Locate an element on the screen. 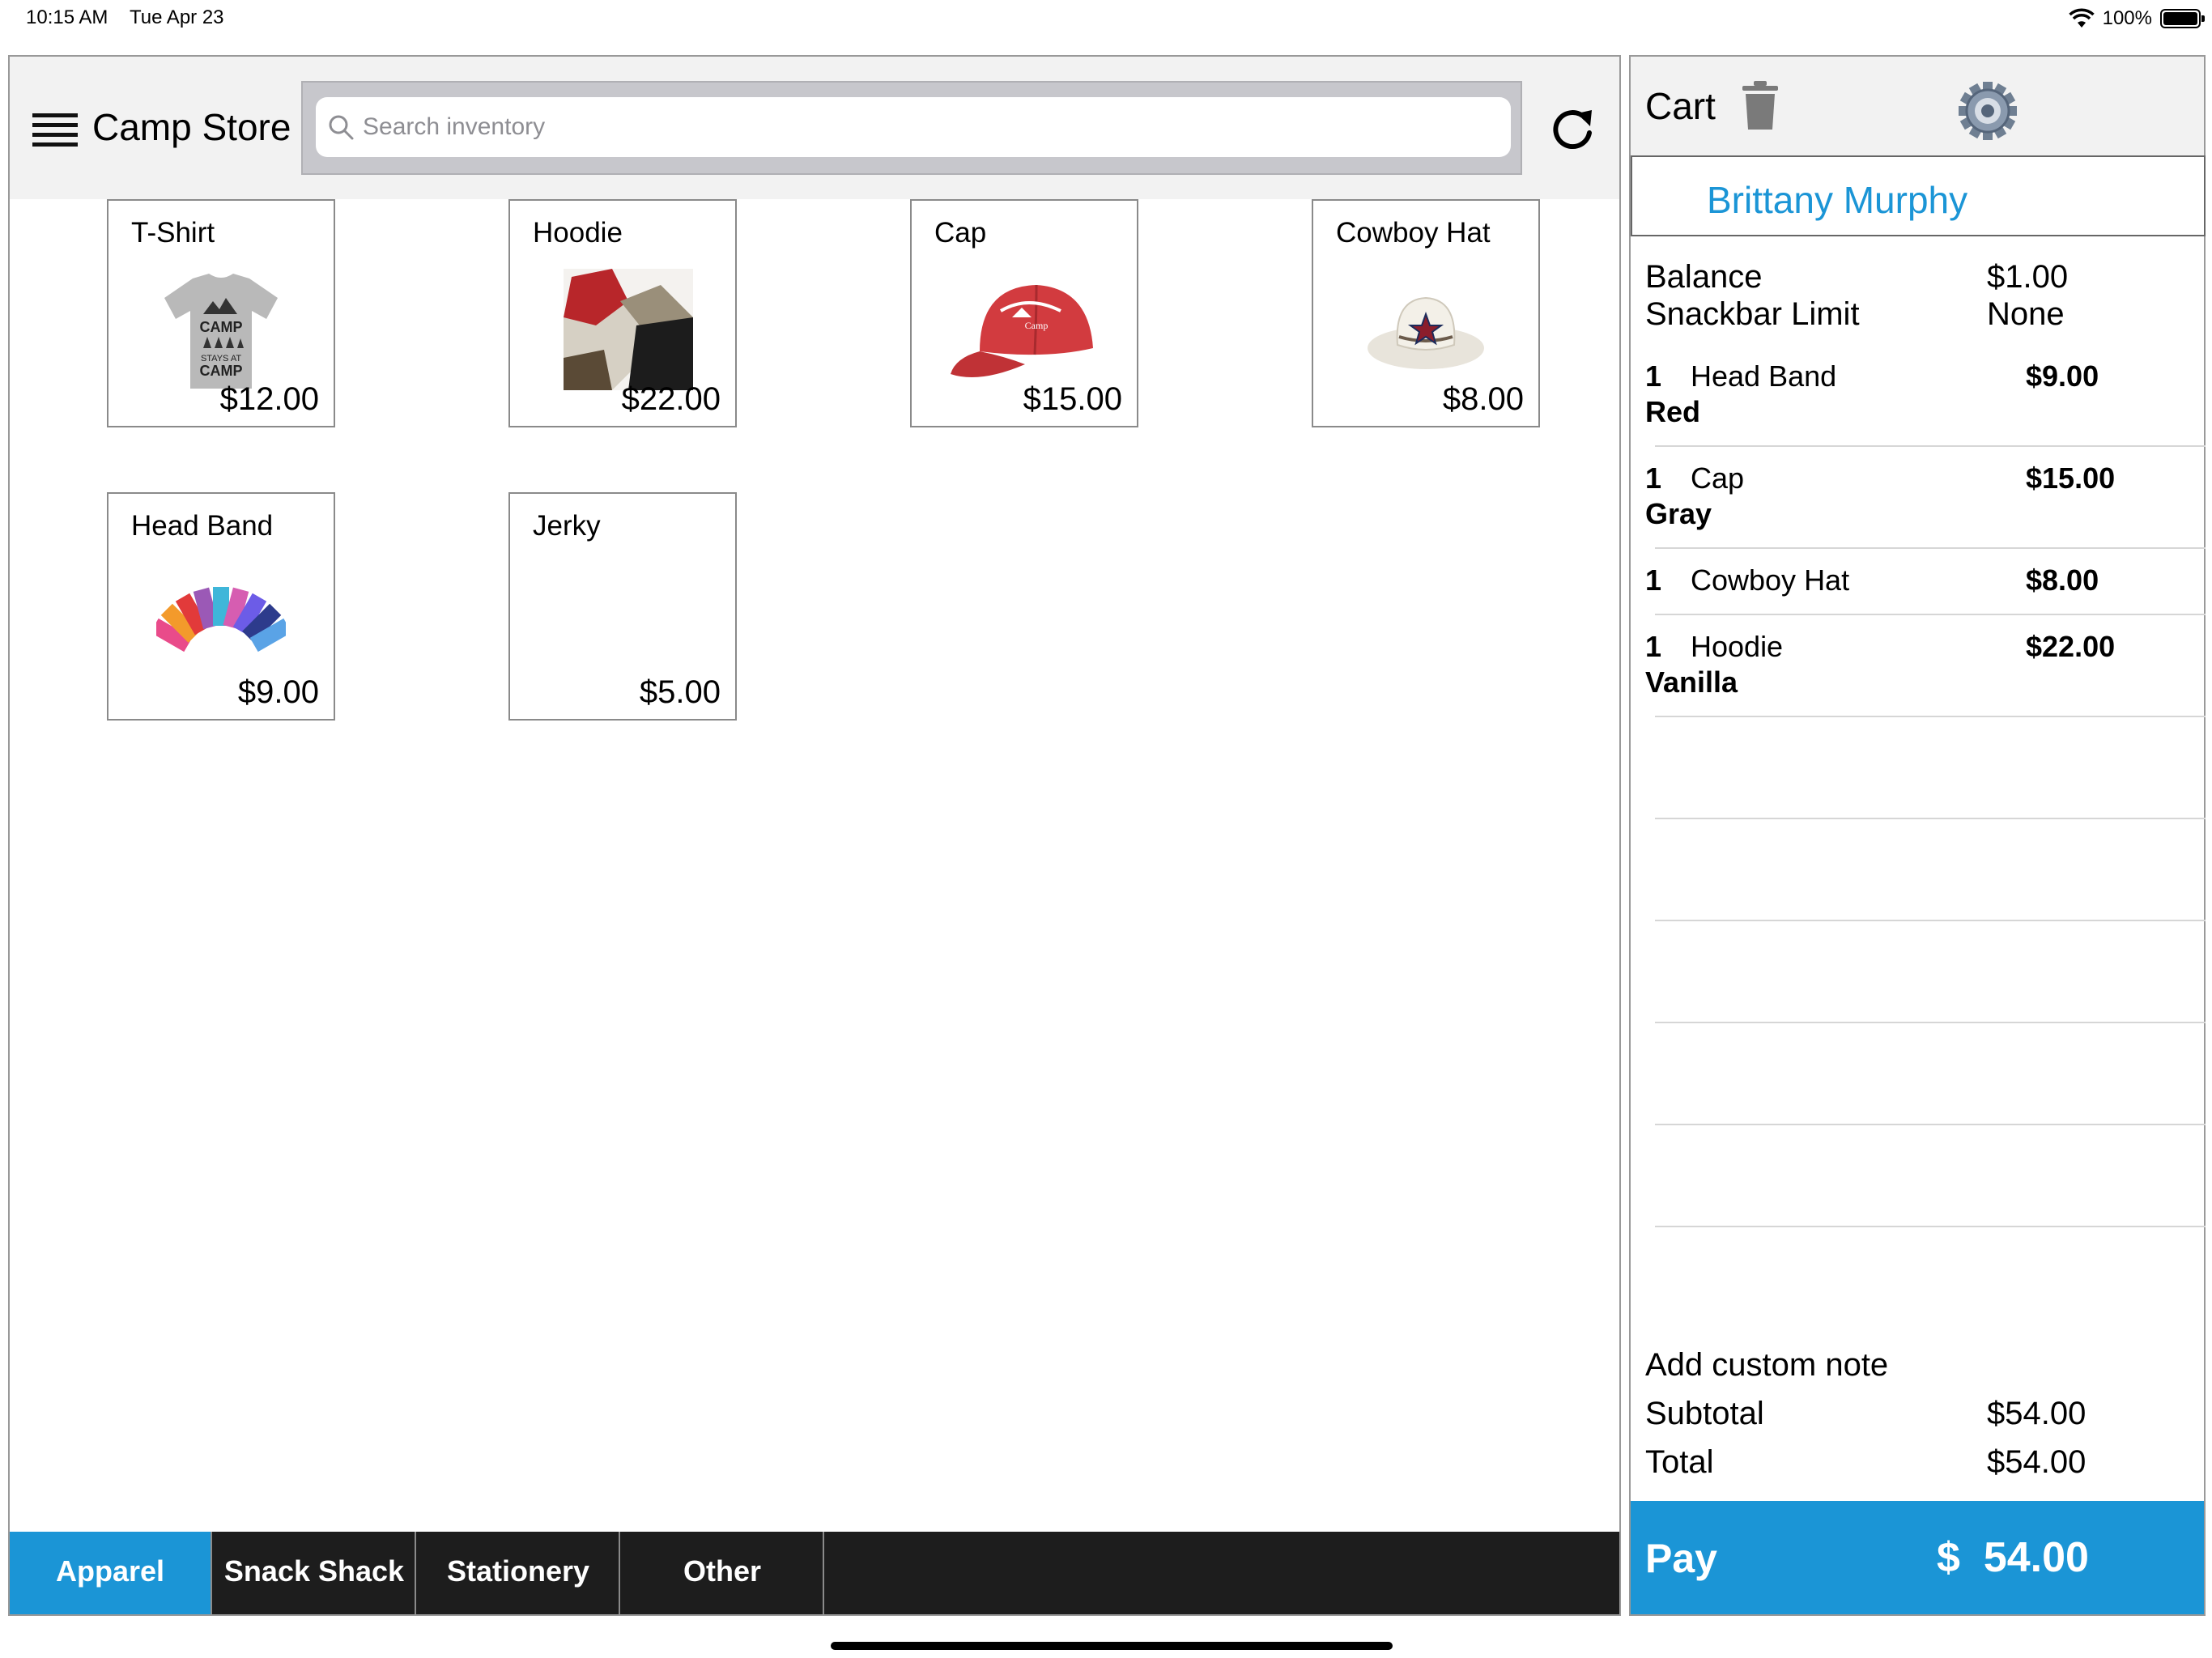 Image resolution: width=2212 pixels, height=1658 pixels. product-name: Head Band is located at coordinates (203, 526).